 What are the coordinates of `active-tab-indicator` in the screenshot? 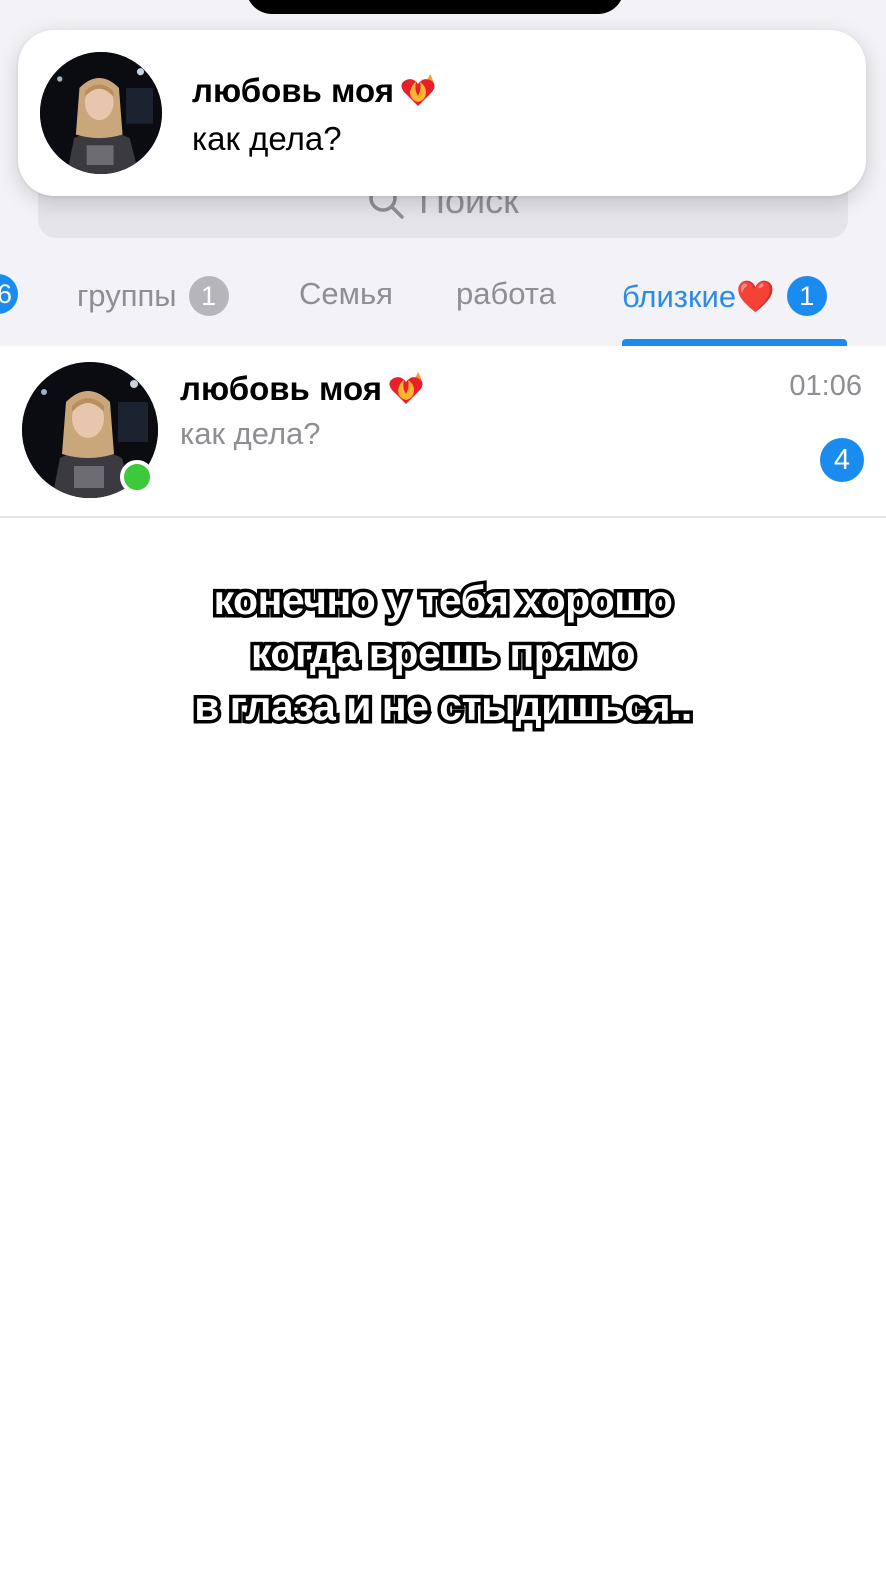 It's located at (734, 342).